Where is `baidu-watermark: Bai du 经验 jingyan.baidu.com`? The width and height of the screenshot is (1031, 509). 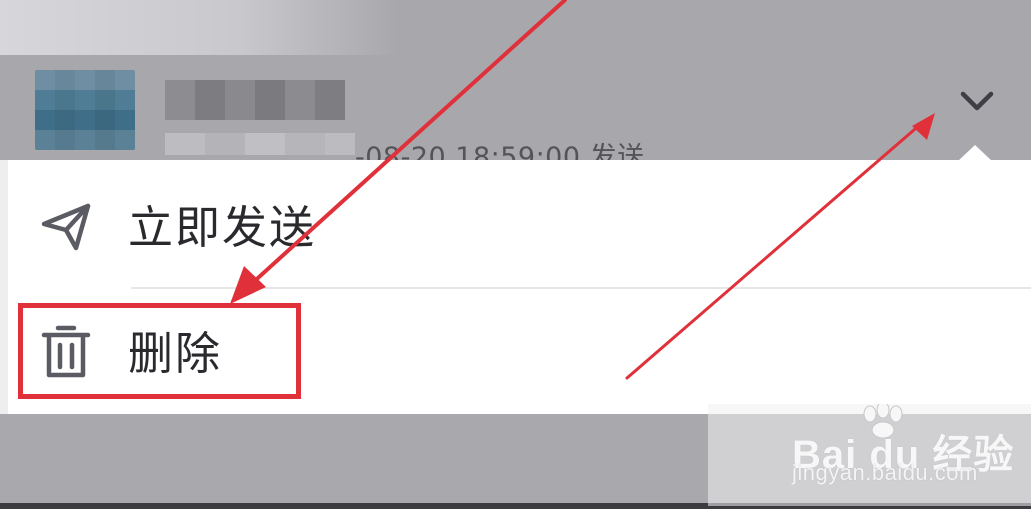
baidu-watermark: Bai du 经验 jingyan.baidu.com is located at coordinates (869, 455).